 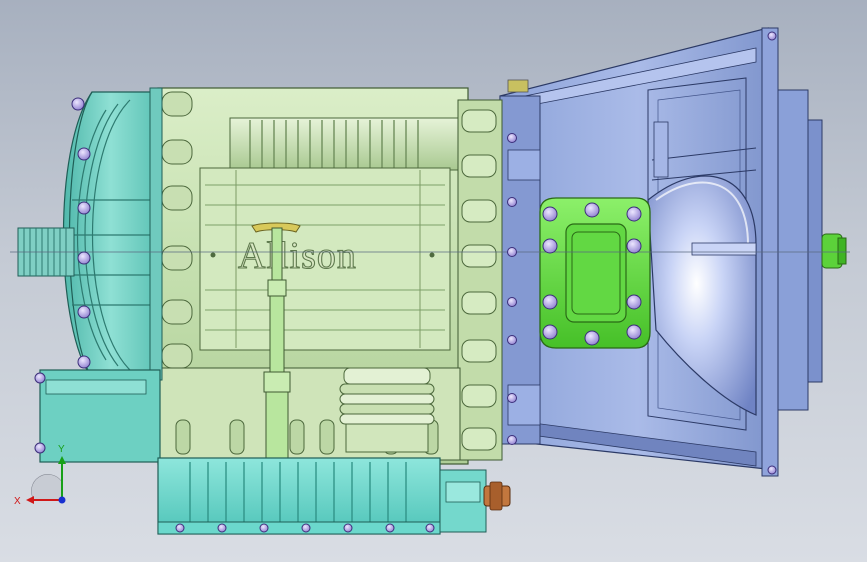 I want to click on oil-pan, so click(x=322, y=496).